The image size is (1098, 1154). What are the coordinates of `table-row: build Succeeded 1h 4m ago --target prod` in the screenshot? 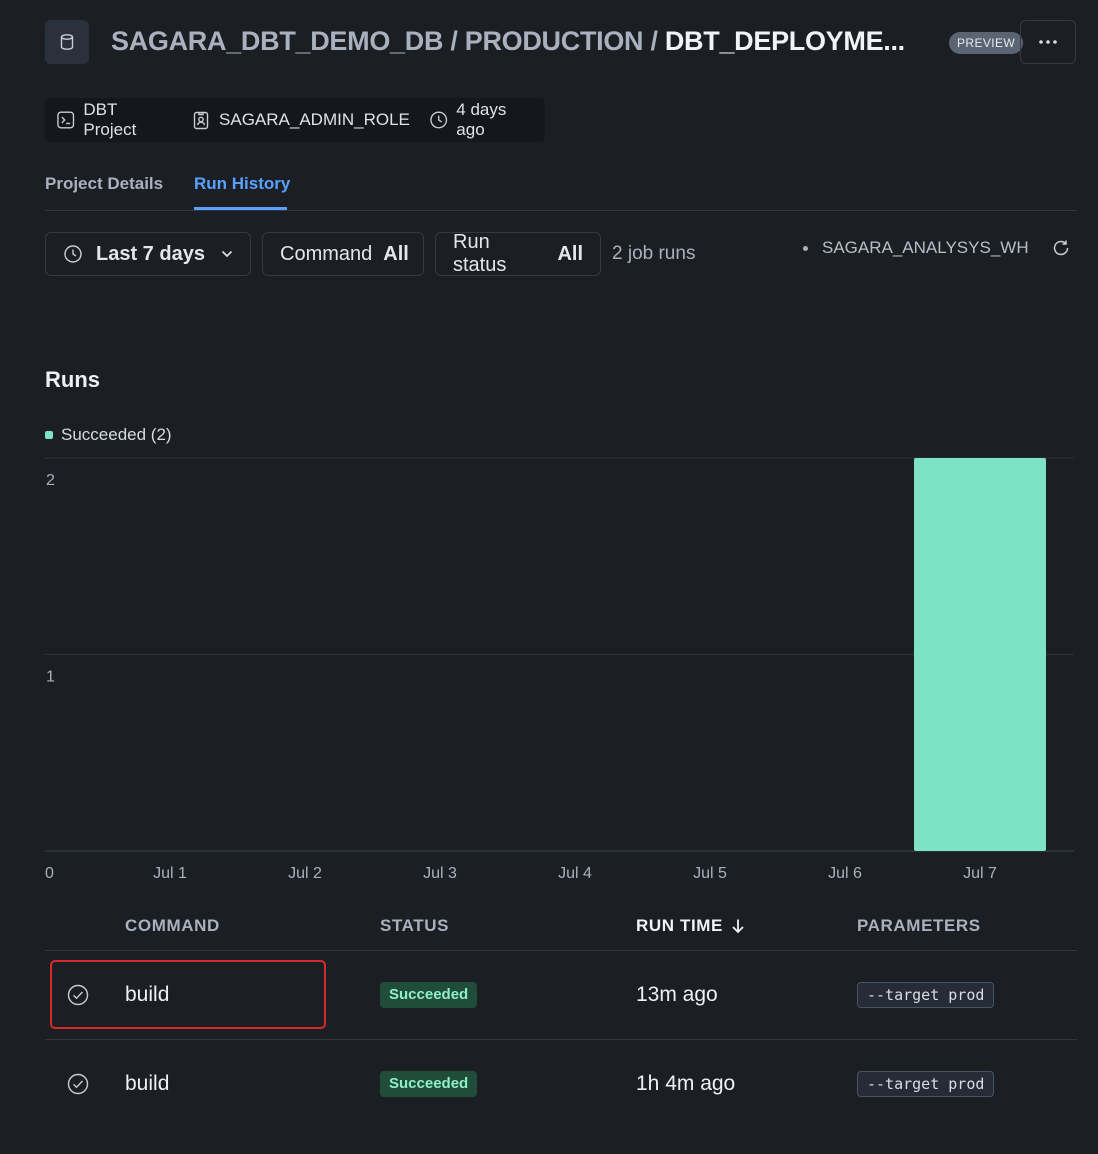 It's located at (561, 1084).